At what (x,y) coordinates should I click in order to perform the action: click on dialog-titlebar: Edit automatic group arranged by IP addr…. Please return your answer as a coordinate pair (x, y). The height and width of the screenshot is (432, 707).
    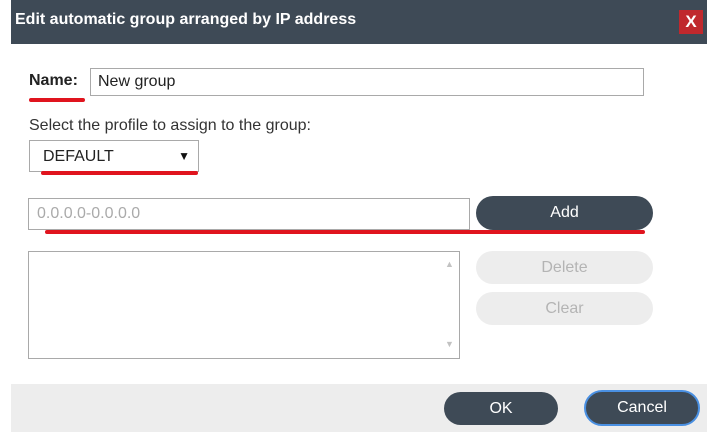
    Looking at the image, I should click on (359, 22).